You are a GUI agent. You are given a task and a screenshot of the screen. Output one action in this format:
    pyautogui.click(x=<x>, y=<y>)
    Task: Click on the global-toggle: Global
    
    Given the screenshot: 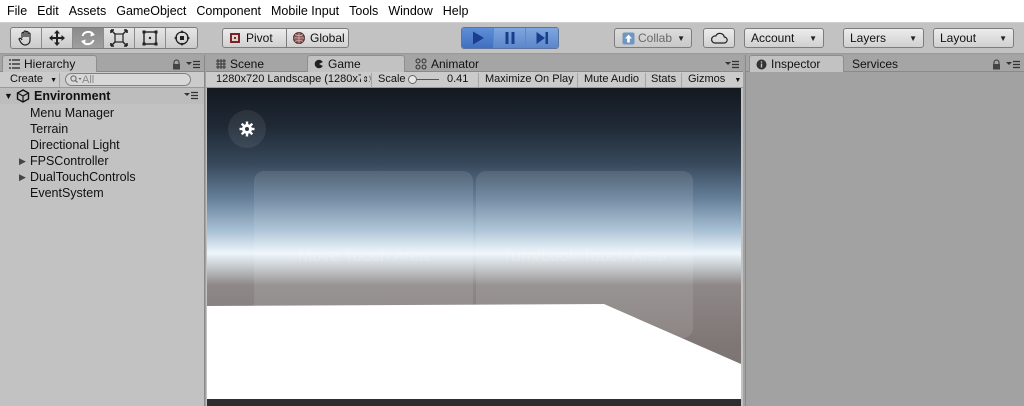 What is the action you would take?
    pyautogui.click(x=317, y=38)
    